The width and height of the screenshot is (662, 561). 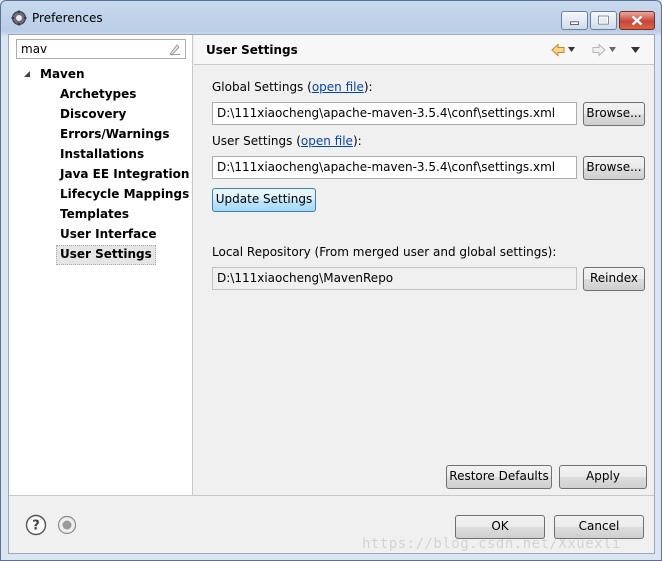 I want to click on update-settings-button: Update Settings, so click(x=264, y=200).